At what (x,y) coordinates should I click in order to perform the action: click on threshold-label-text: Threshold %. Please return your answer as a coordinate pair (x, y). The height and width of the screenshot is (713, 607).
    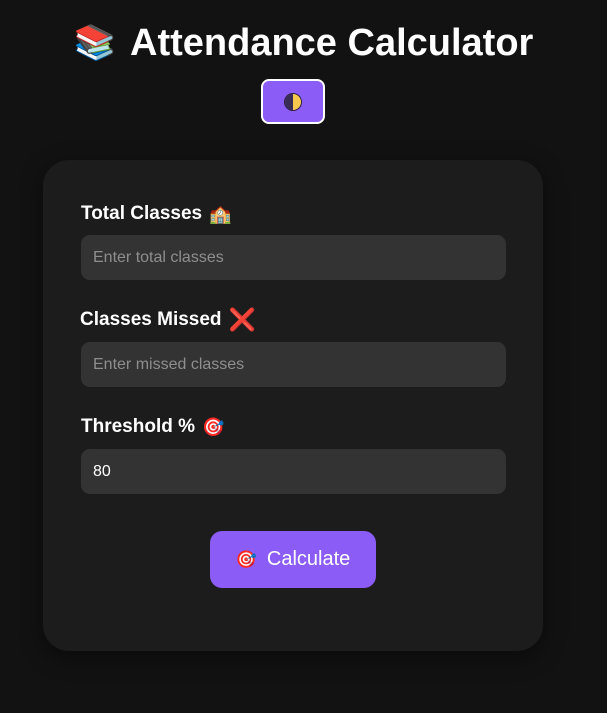
    Looking at the image, I should click on (138, 426).